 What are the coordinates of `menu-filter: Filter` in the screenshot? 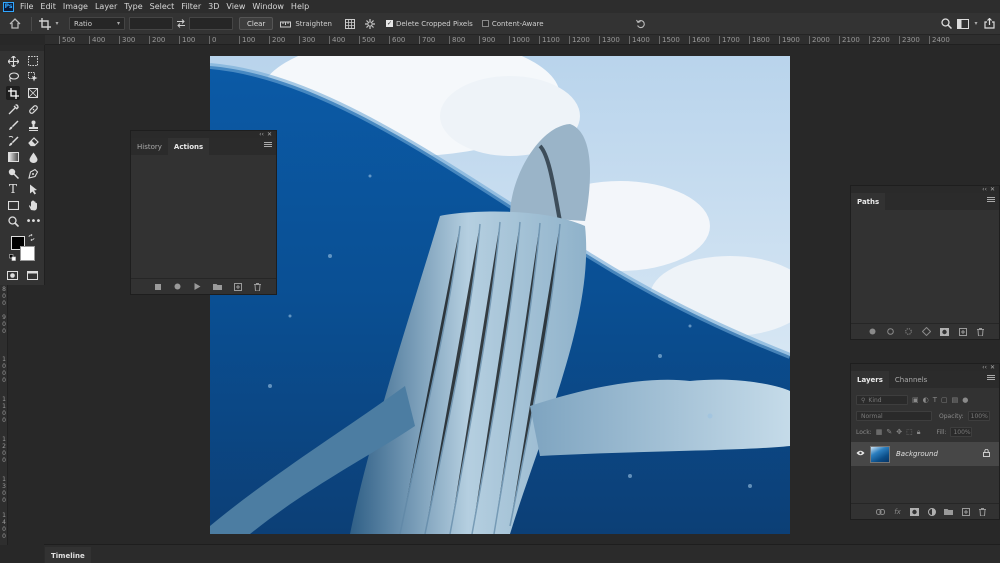 It's located at (191, 6).